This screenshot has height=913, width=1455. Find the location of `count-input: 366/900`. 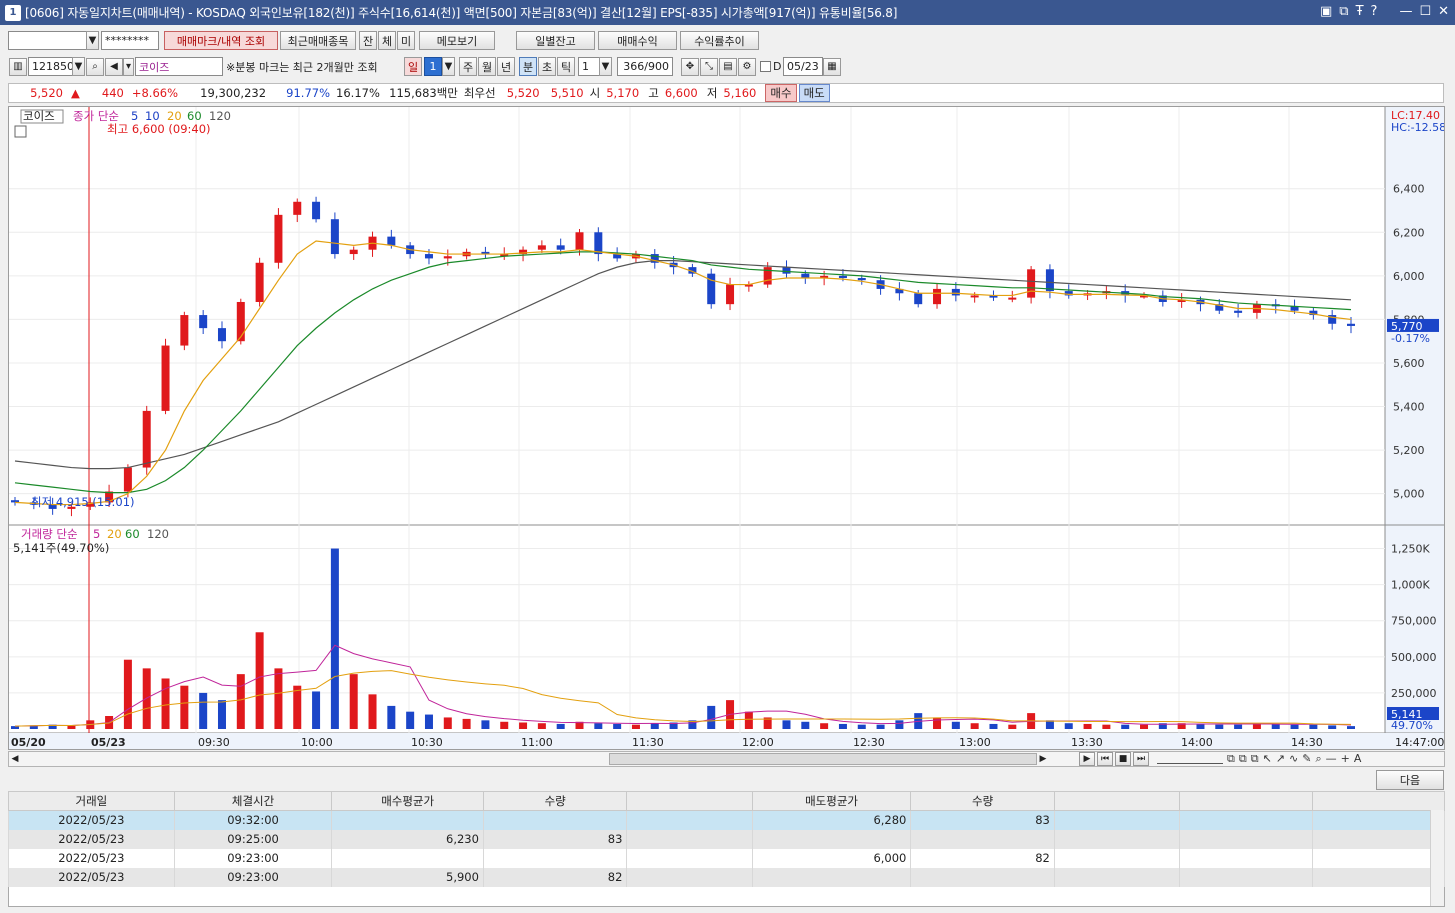

count-input: 366/900 is located at coordinates (645, 66).